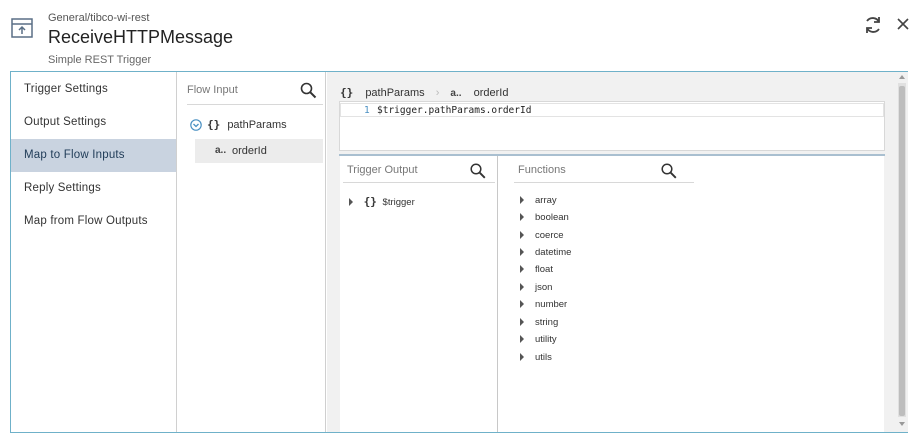  I want to click on function-label: array, so click(546, 200).